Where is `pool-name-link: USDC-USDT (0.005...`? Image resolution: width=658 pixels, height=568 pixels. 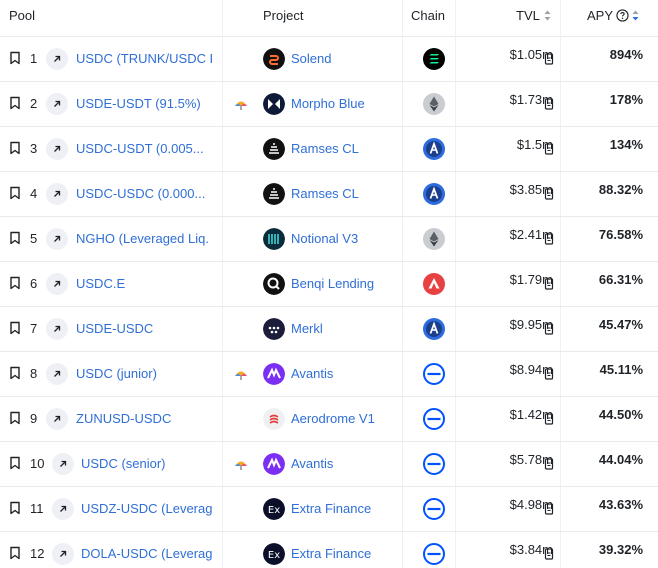 pool-name-link: USDC-USDT (0.005... is located at coordinates (144, 148).